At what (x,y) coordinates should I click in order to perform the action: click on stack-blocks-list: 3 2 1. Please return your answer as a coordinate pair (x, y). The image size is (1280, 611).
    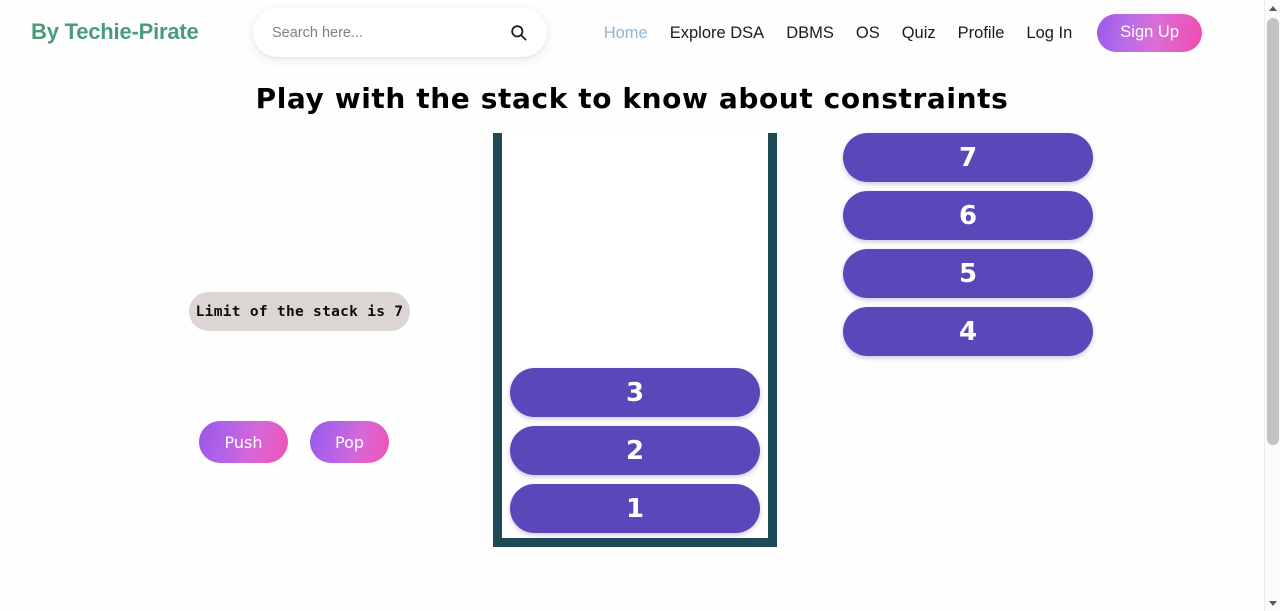
    Looking at the image, I should click on (635, 450).